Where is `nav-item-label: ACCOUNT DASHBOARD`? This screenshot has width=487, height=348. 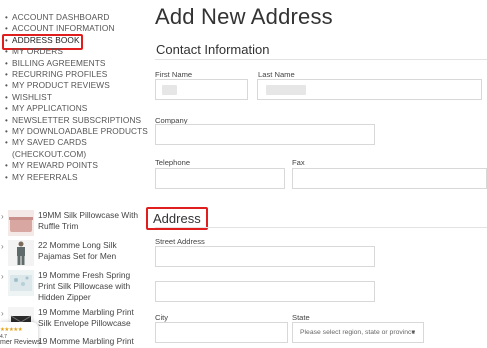 nav-item-label: ACCOUNT DASHBOARD is located at coordinates (61, 17).